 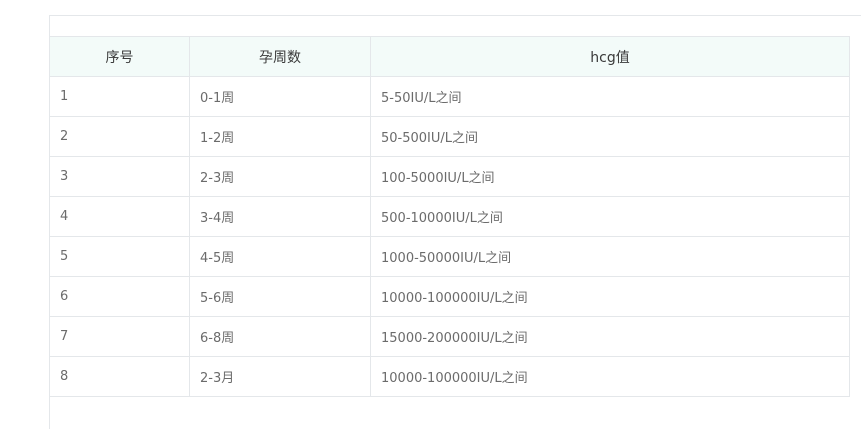 I want to click on table-row: 7 6-8周 15000-200000IU/L之间, so click(x=449, y=336).